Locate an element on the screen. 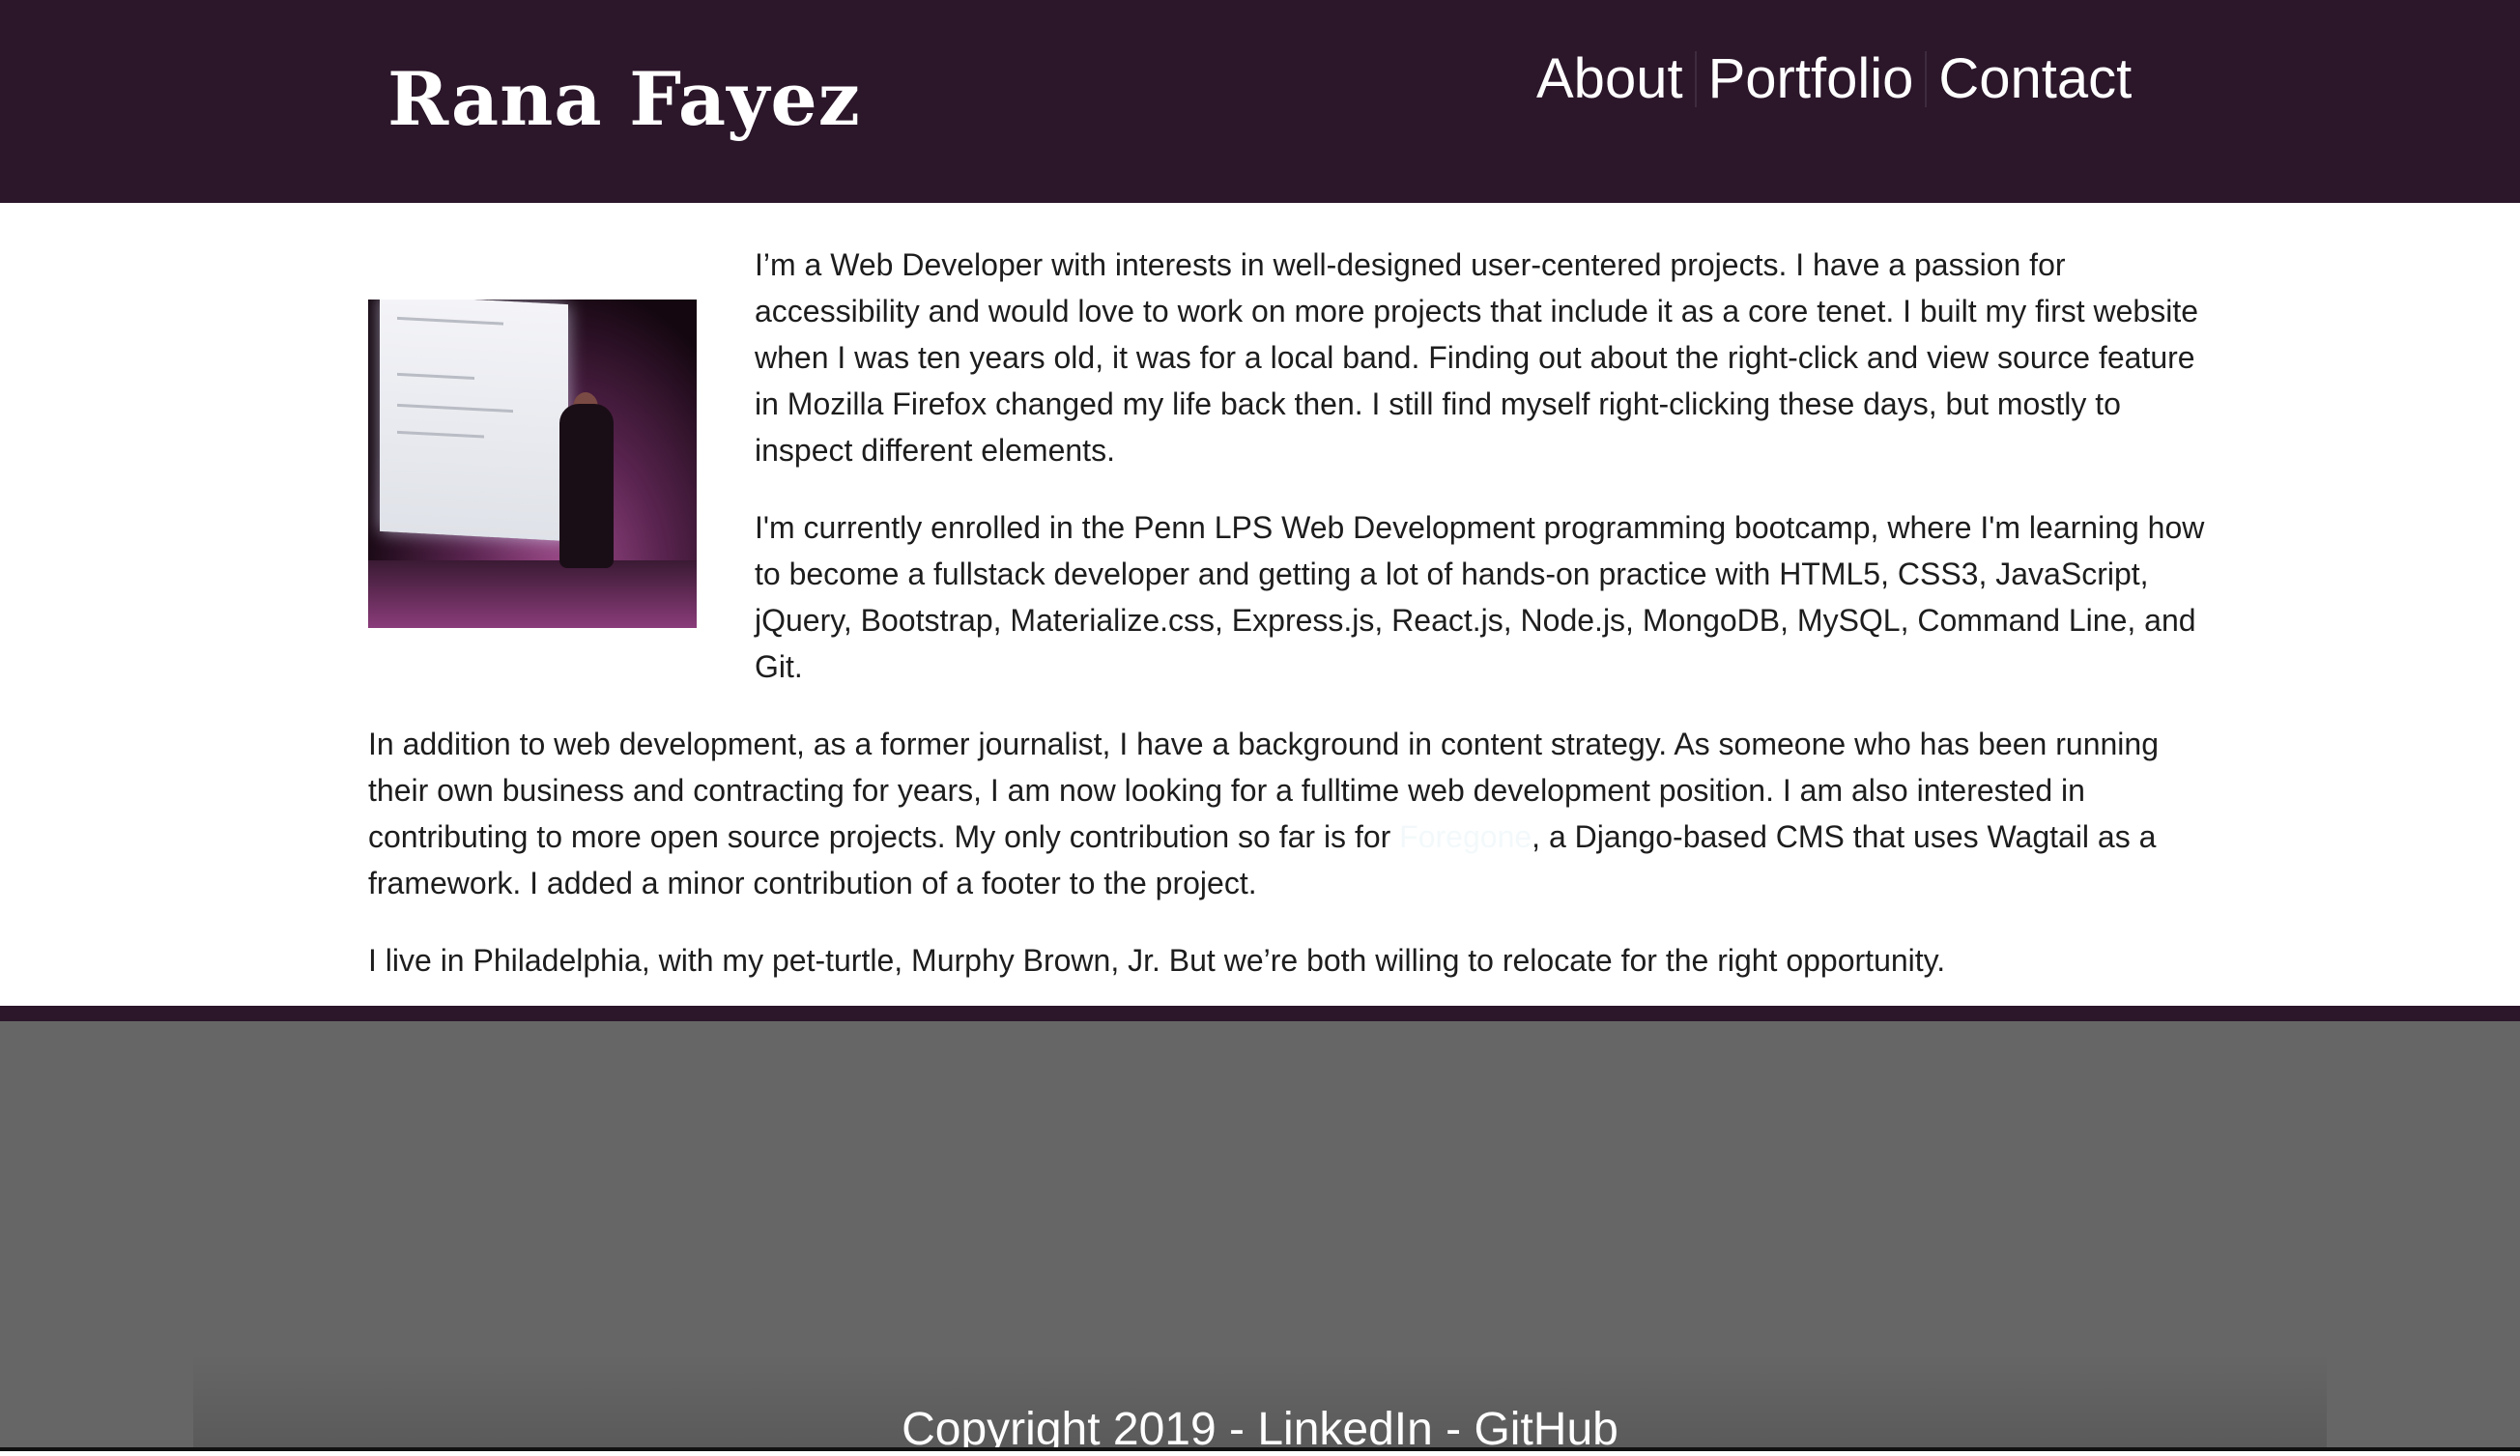 The image size is (2520, 1456). nav-portfolio-link: Portfolio is located at coordinates (1811, 78).